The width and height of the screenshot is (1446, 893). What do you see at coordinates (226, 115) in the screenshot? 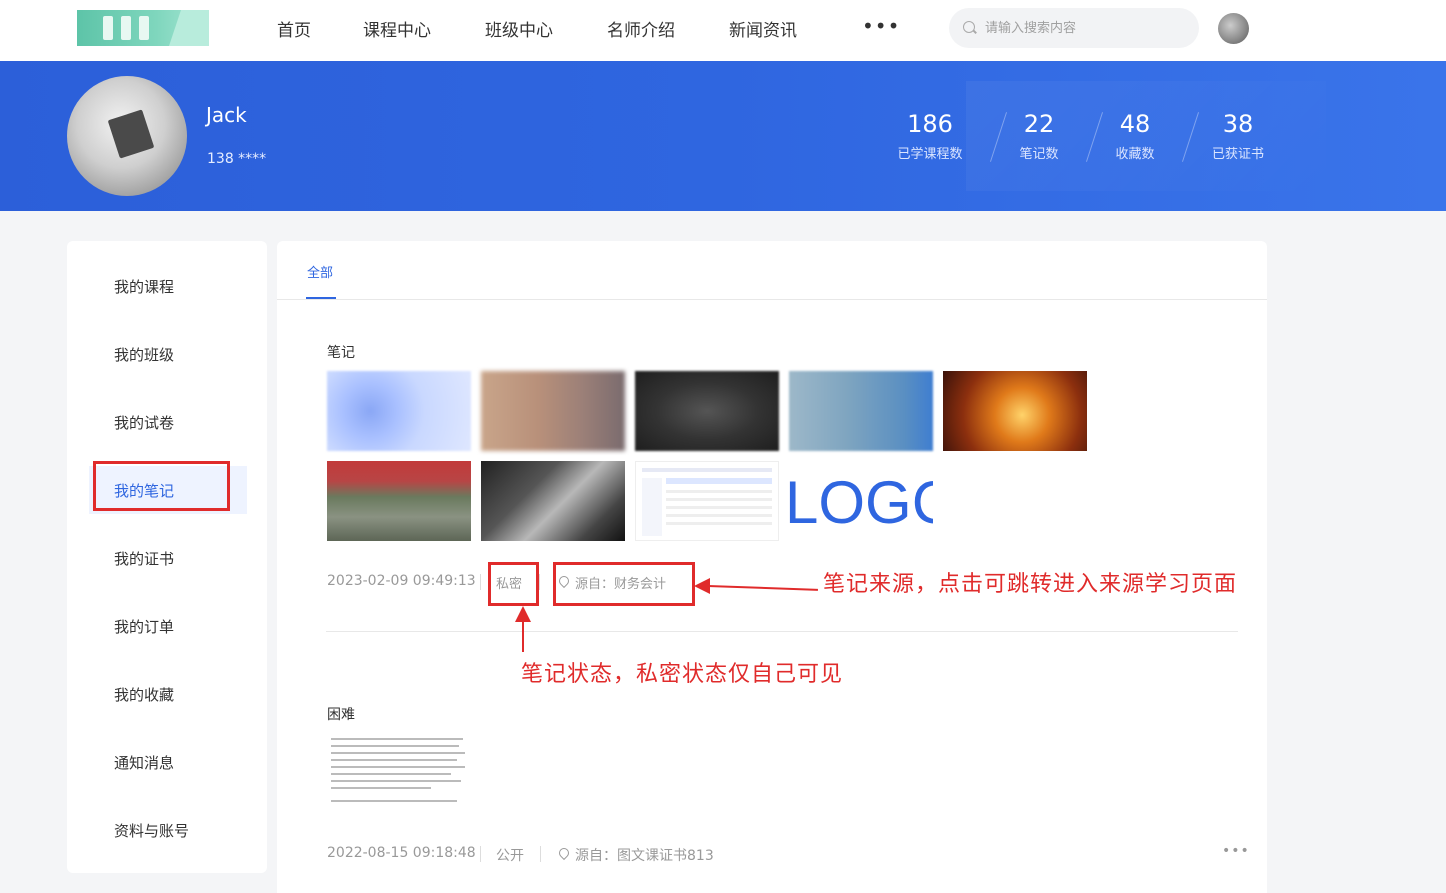
I see `profile-username: Jack` at bounding box center [226, 115].